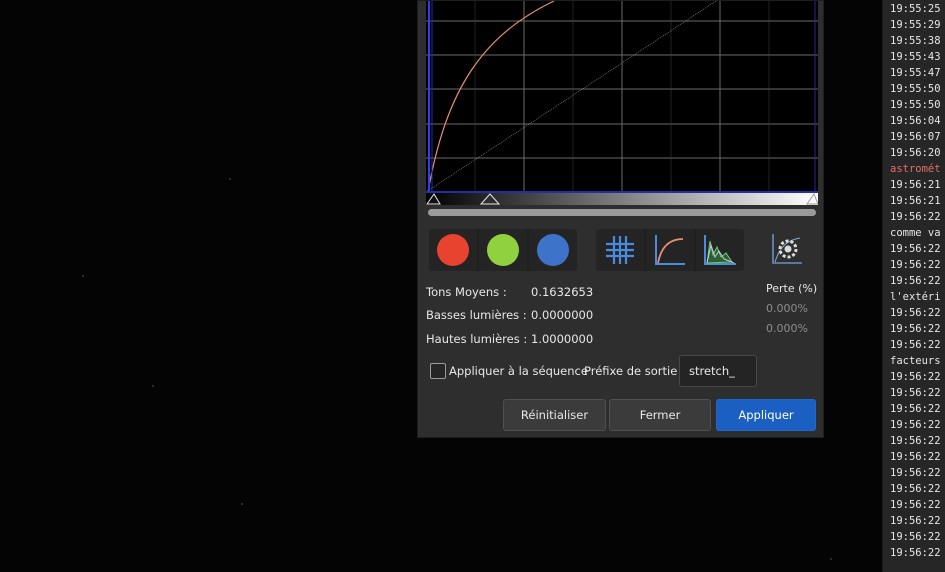  I want to click on log-line: 19:56:20, so click(915, 153).